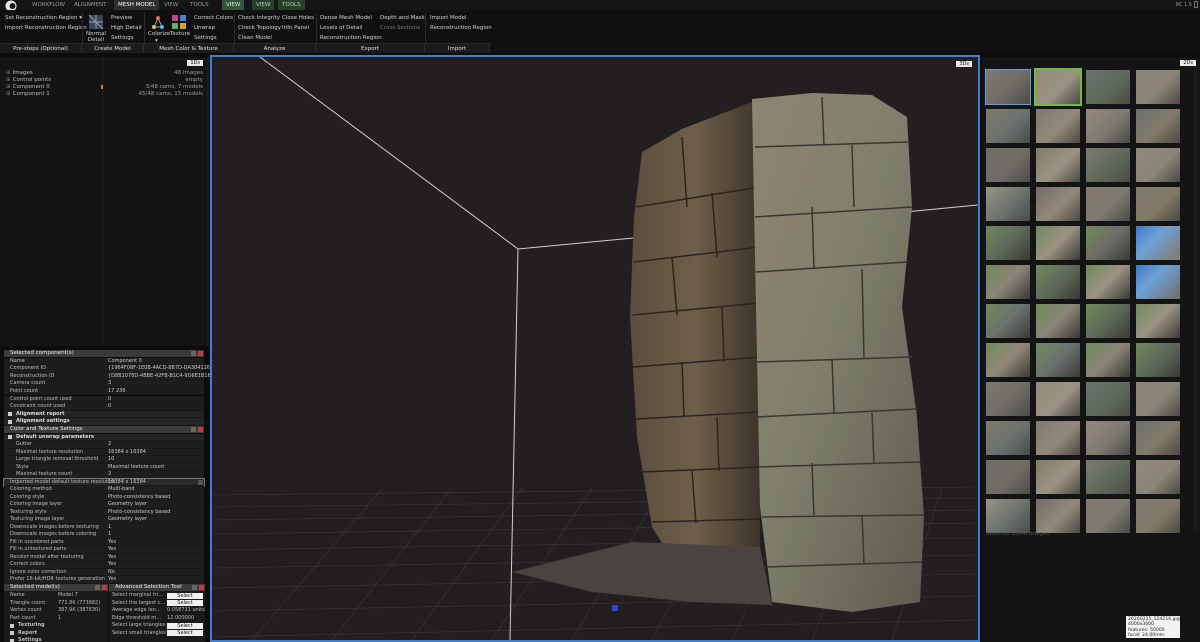 The image size is (1200, 642). Describe the element at coordinates (104, 467) in the screenshot. I see `property-row: Style Maximal texture count` at that location.